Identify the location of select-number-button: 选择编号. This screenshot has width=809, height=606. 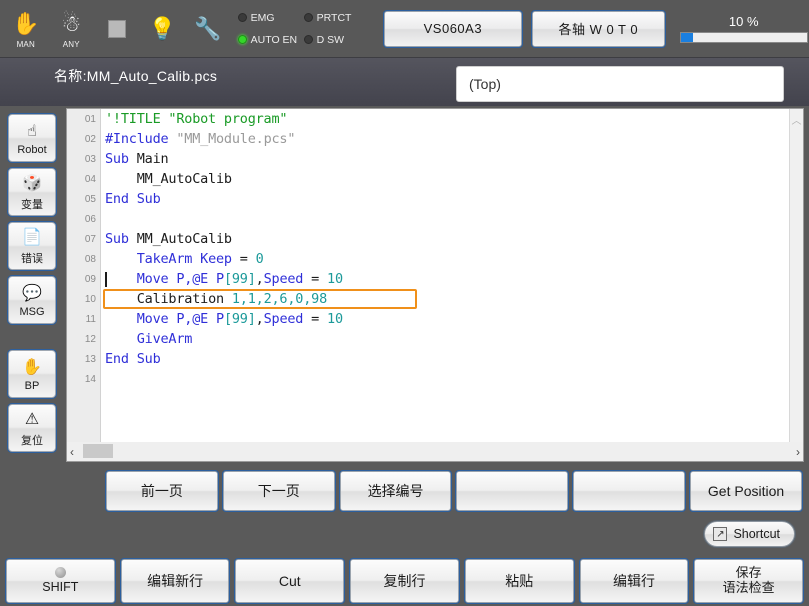
(395, 491).